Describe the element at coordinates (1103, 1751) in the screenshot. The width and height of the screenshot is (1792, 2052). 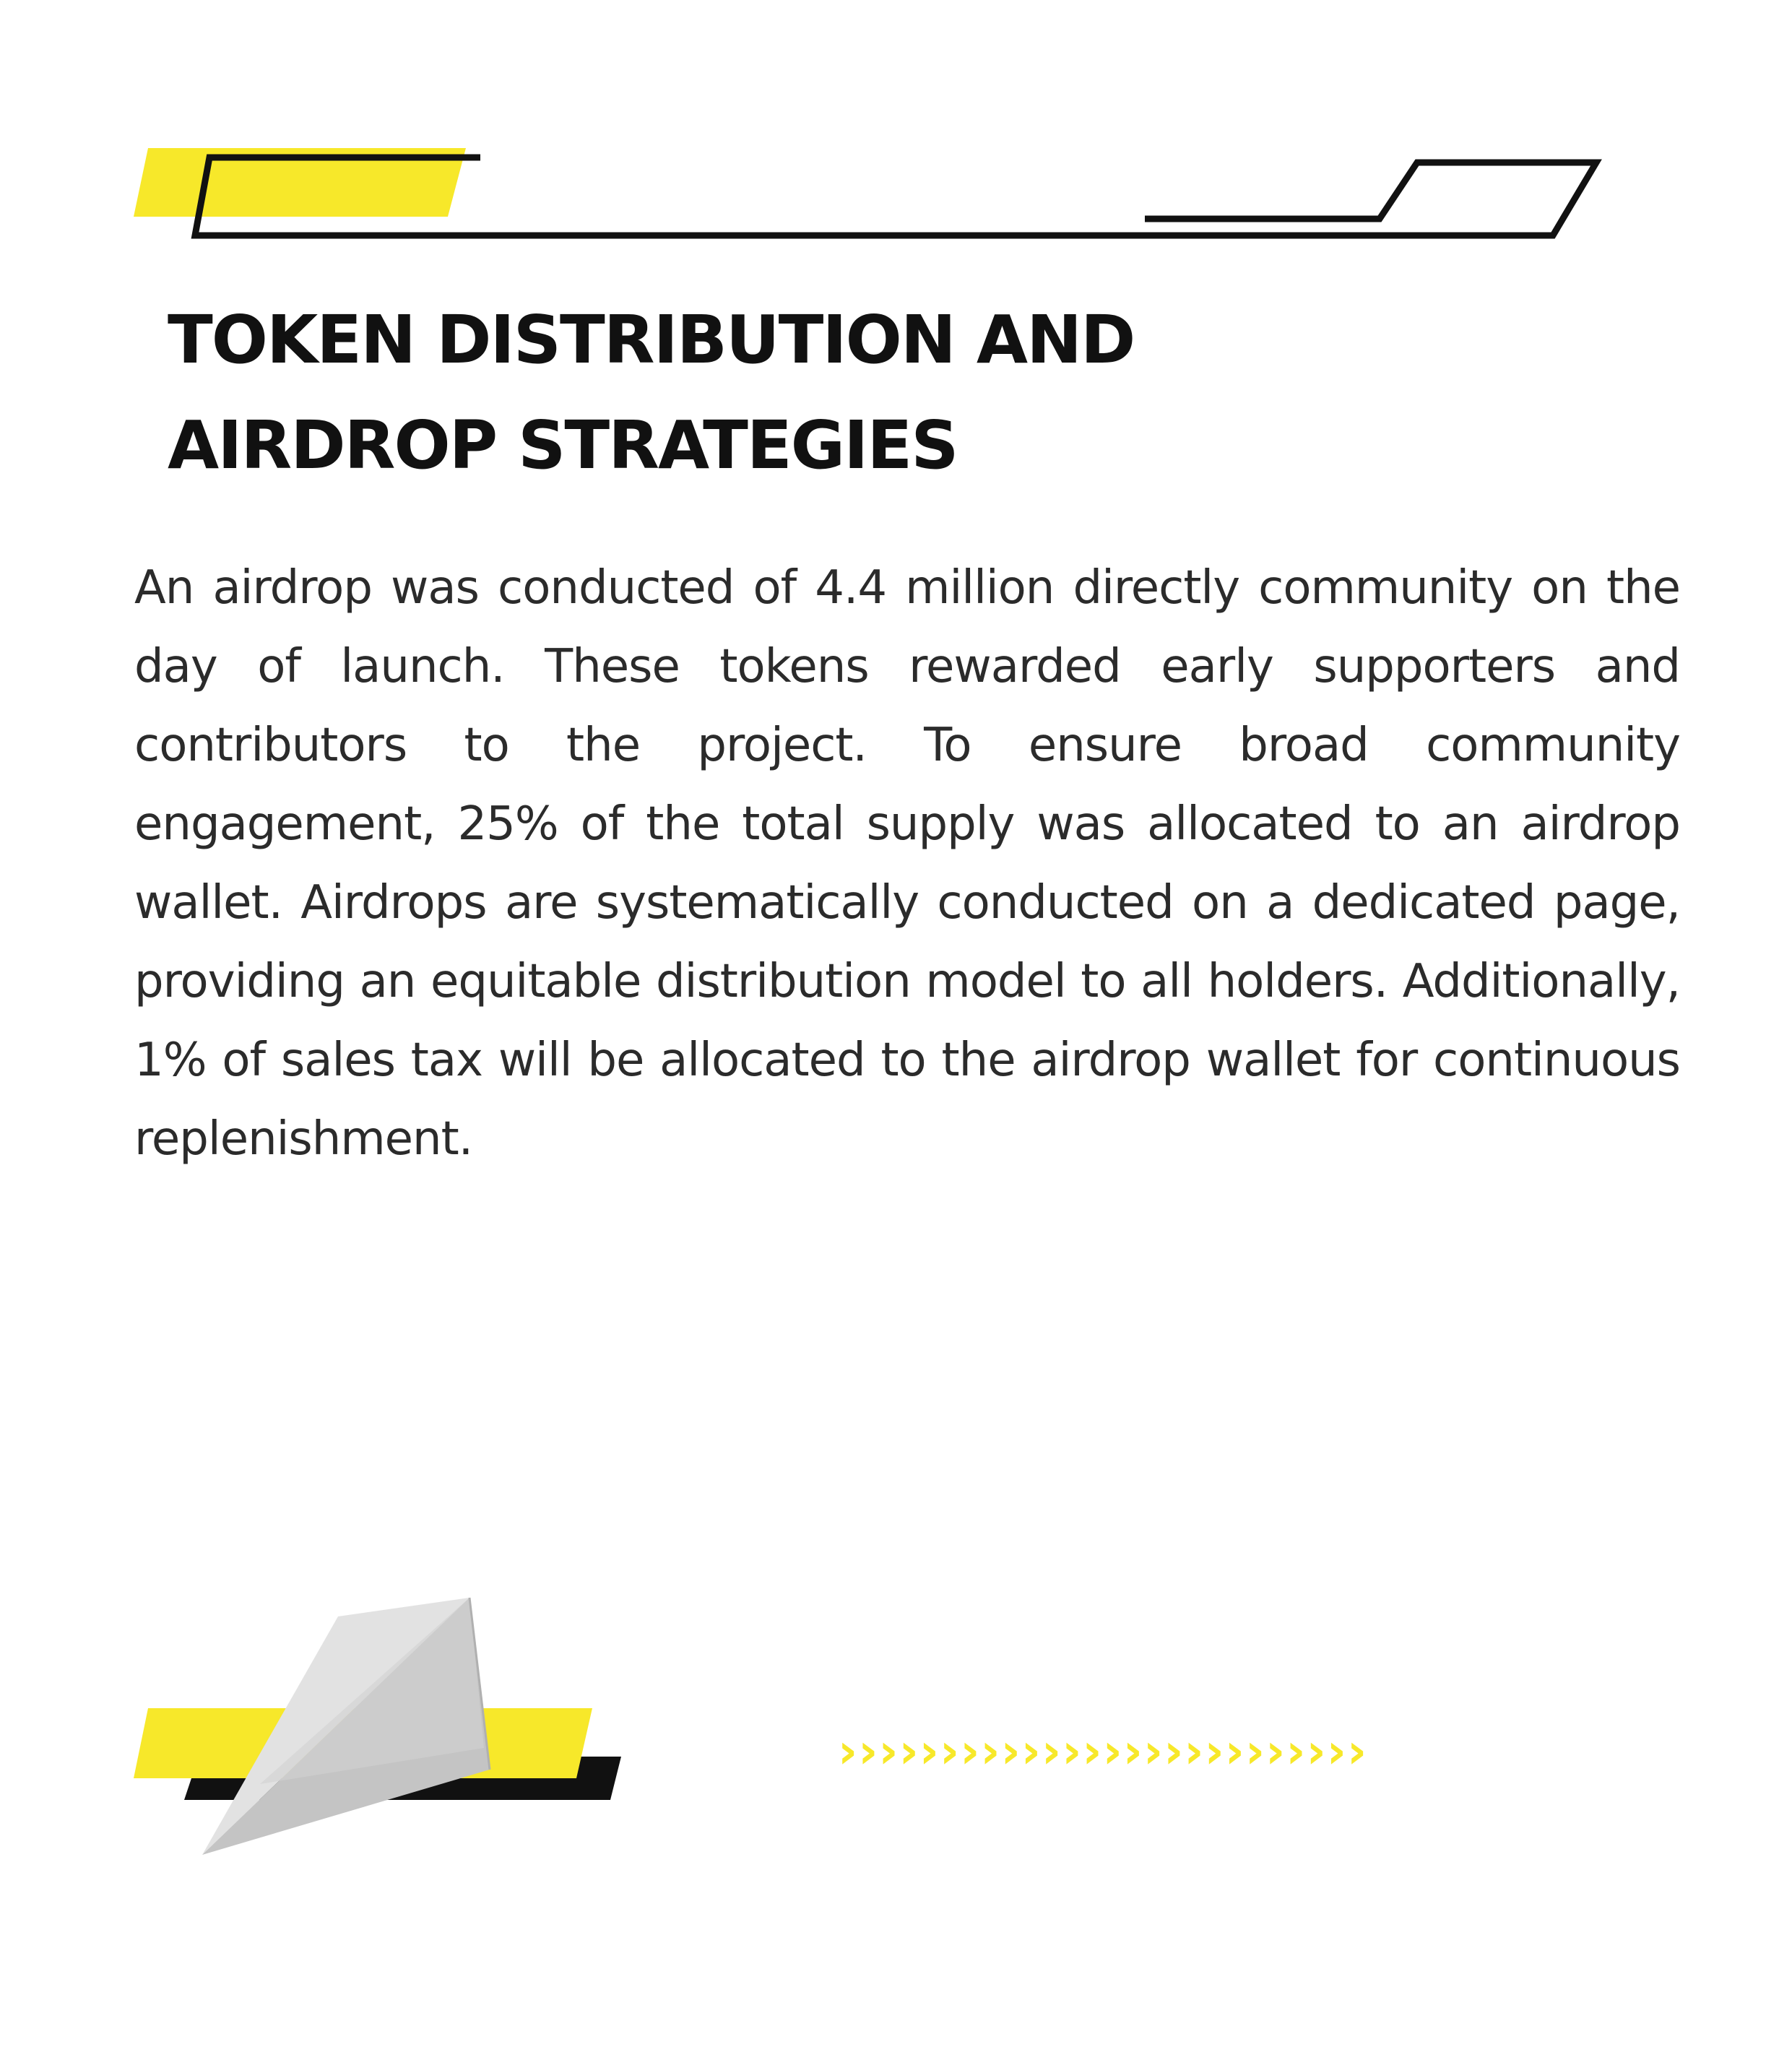
I see `chevron-row-icon: ››››››››››››››››››››››››››` at that location.